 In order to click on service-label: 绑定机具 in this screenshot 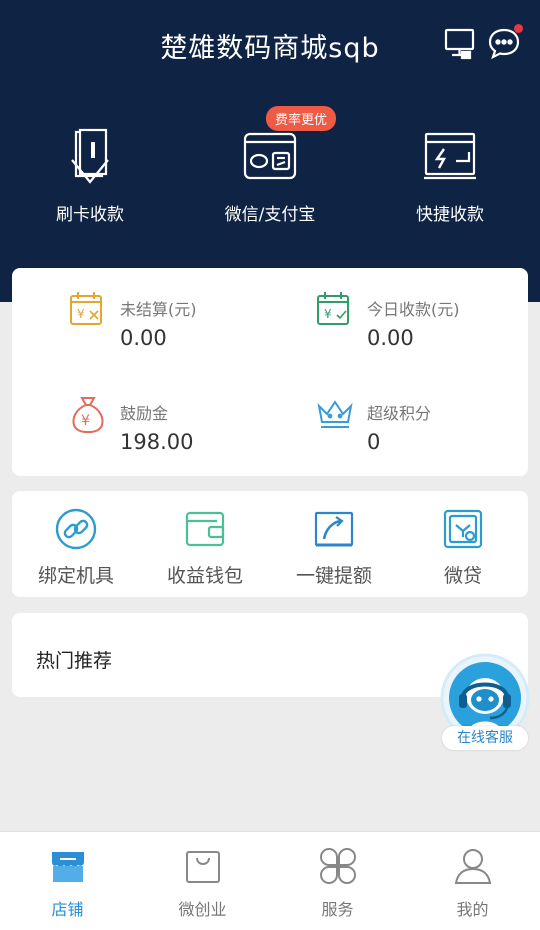, I will do `click(75, 576)`.